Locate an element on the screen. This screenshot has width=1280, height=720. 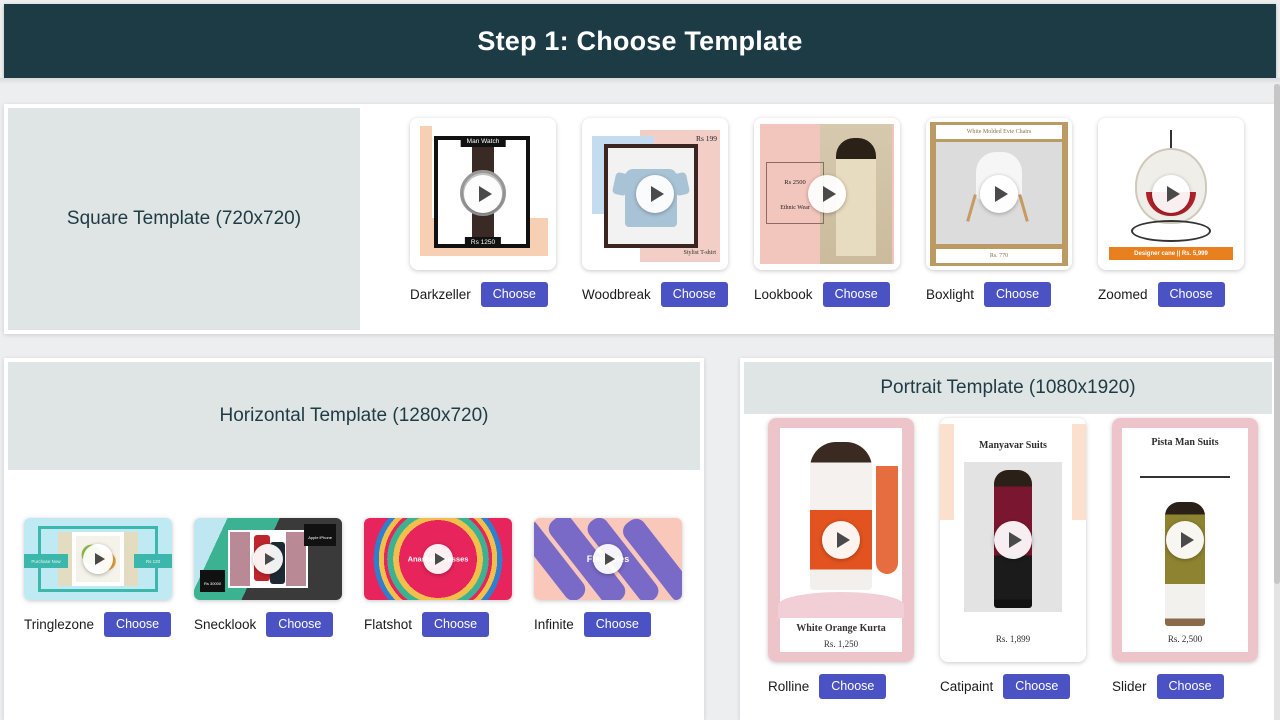
template-meta-boxlight: Boxlight Choose is located at coordinates (999, 294).